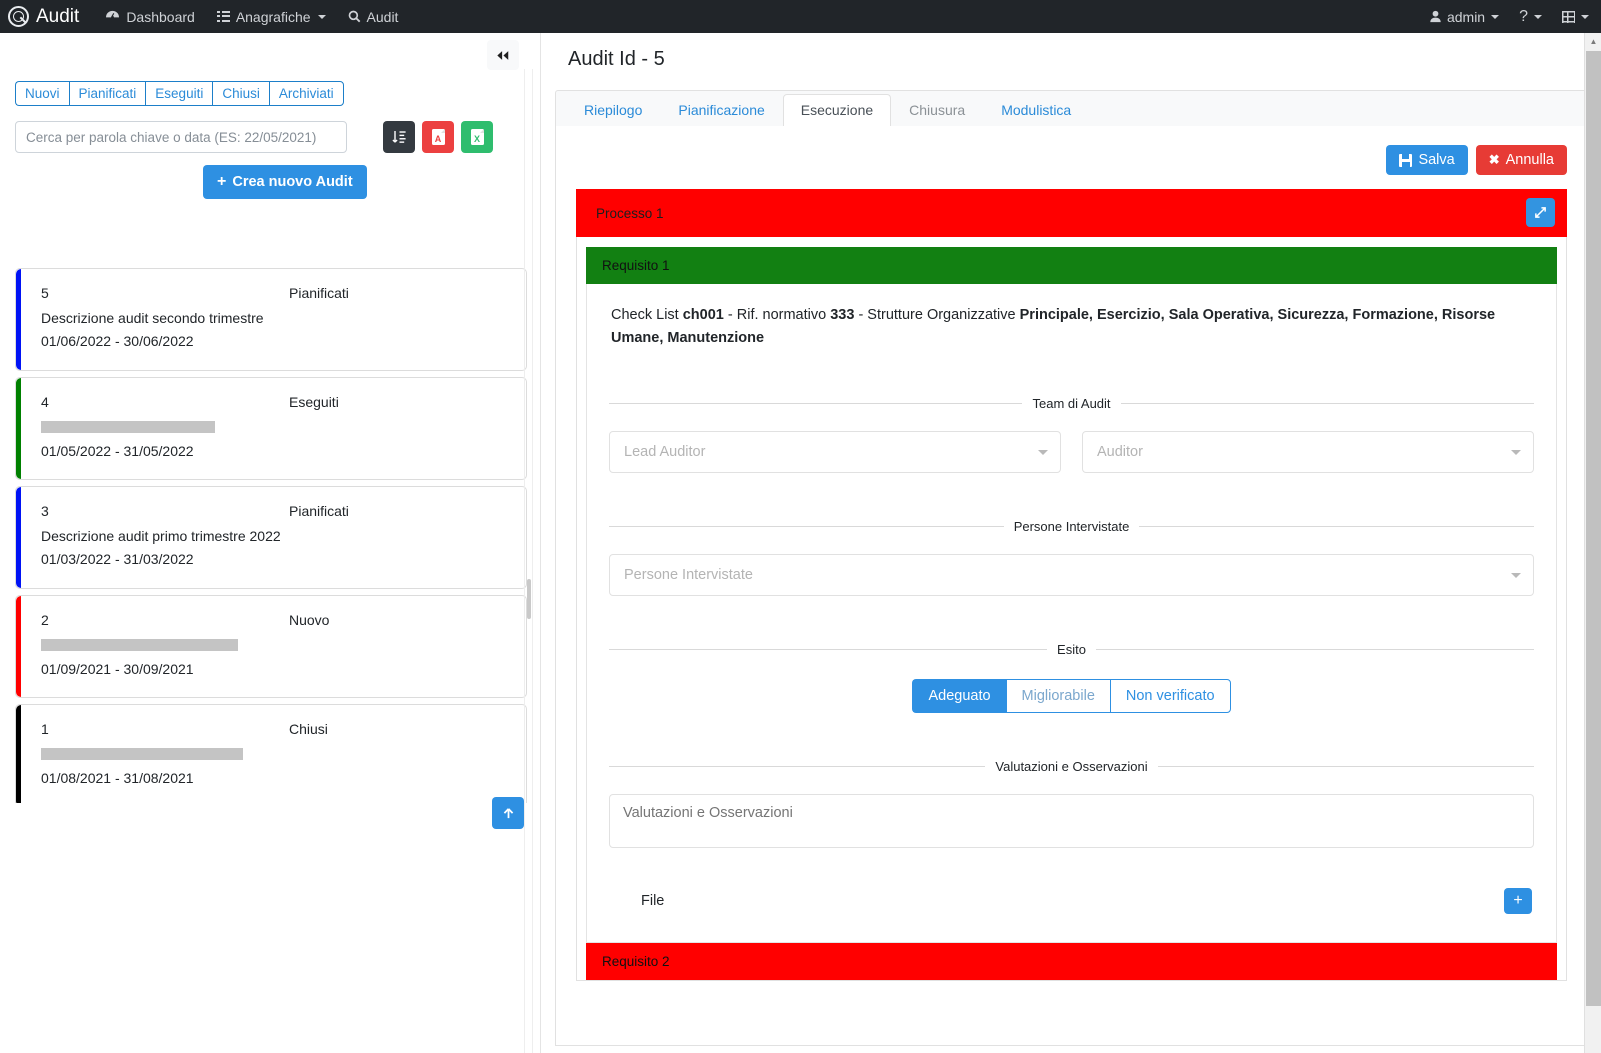  I want to click on status-stripe, so click(18, 754).